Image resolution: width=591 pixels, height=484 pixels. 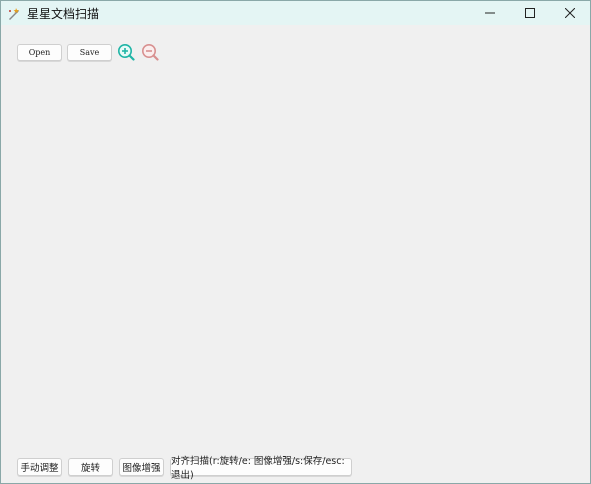 I want to click on maximize-button, so click(x=530, y=13).